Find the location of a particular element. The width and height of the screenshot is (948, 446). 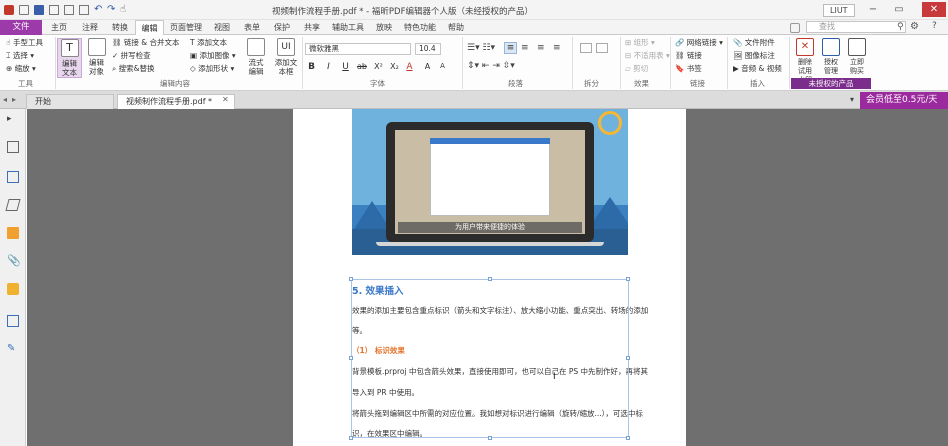

hand-dropdown-icon: ☝ is located at coordinates (125, 10).